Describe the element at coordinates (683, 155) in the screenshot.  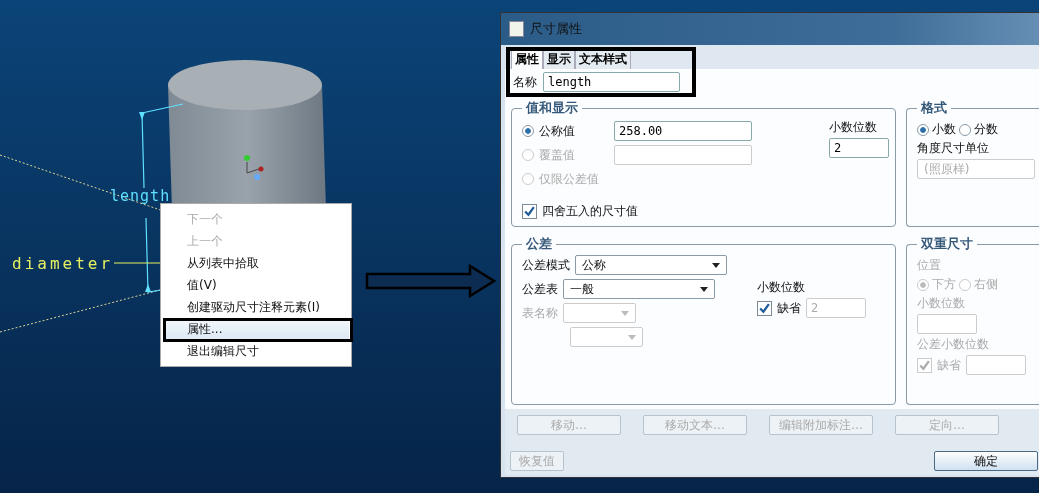
I see `value-field` at that location.